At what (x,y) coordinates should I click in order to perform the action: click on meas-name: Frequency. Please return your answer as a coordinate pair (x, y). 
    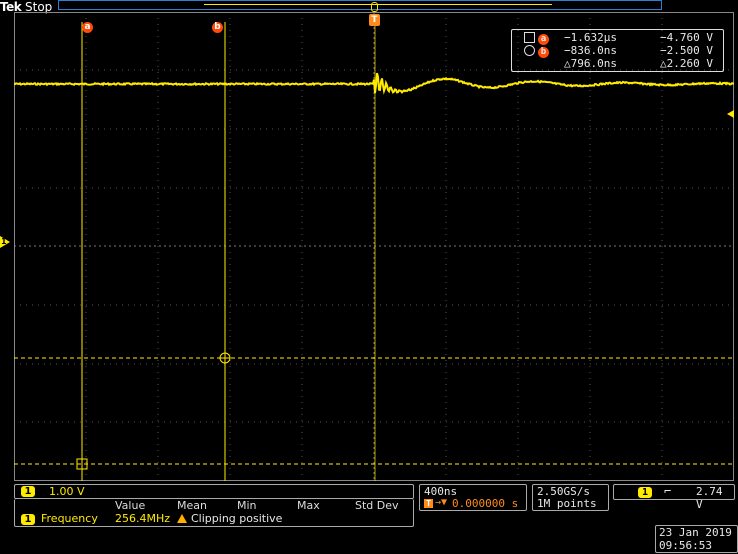
    Looking at the image, I should click on (69, 518).